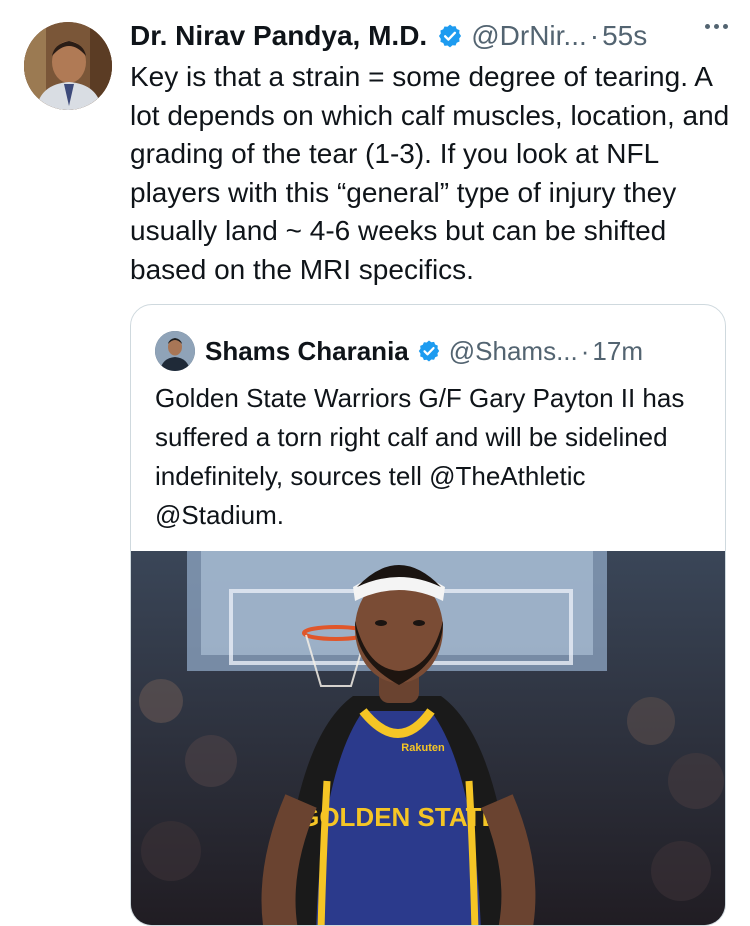 This screenshot has width=750, height=926. I want to click on quoted-tweet-header: Shams Charania @Shams... · 17m, so click(424, 351).